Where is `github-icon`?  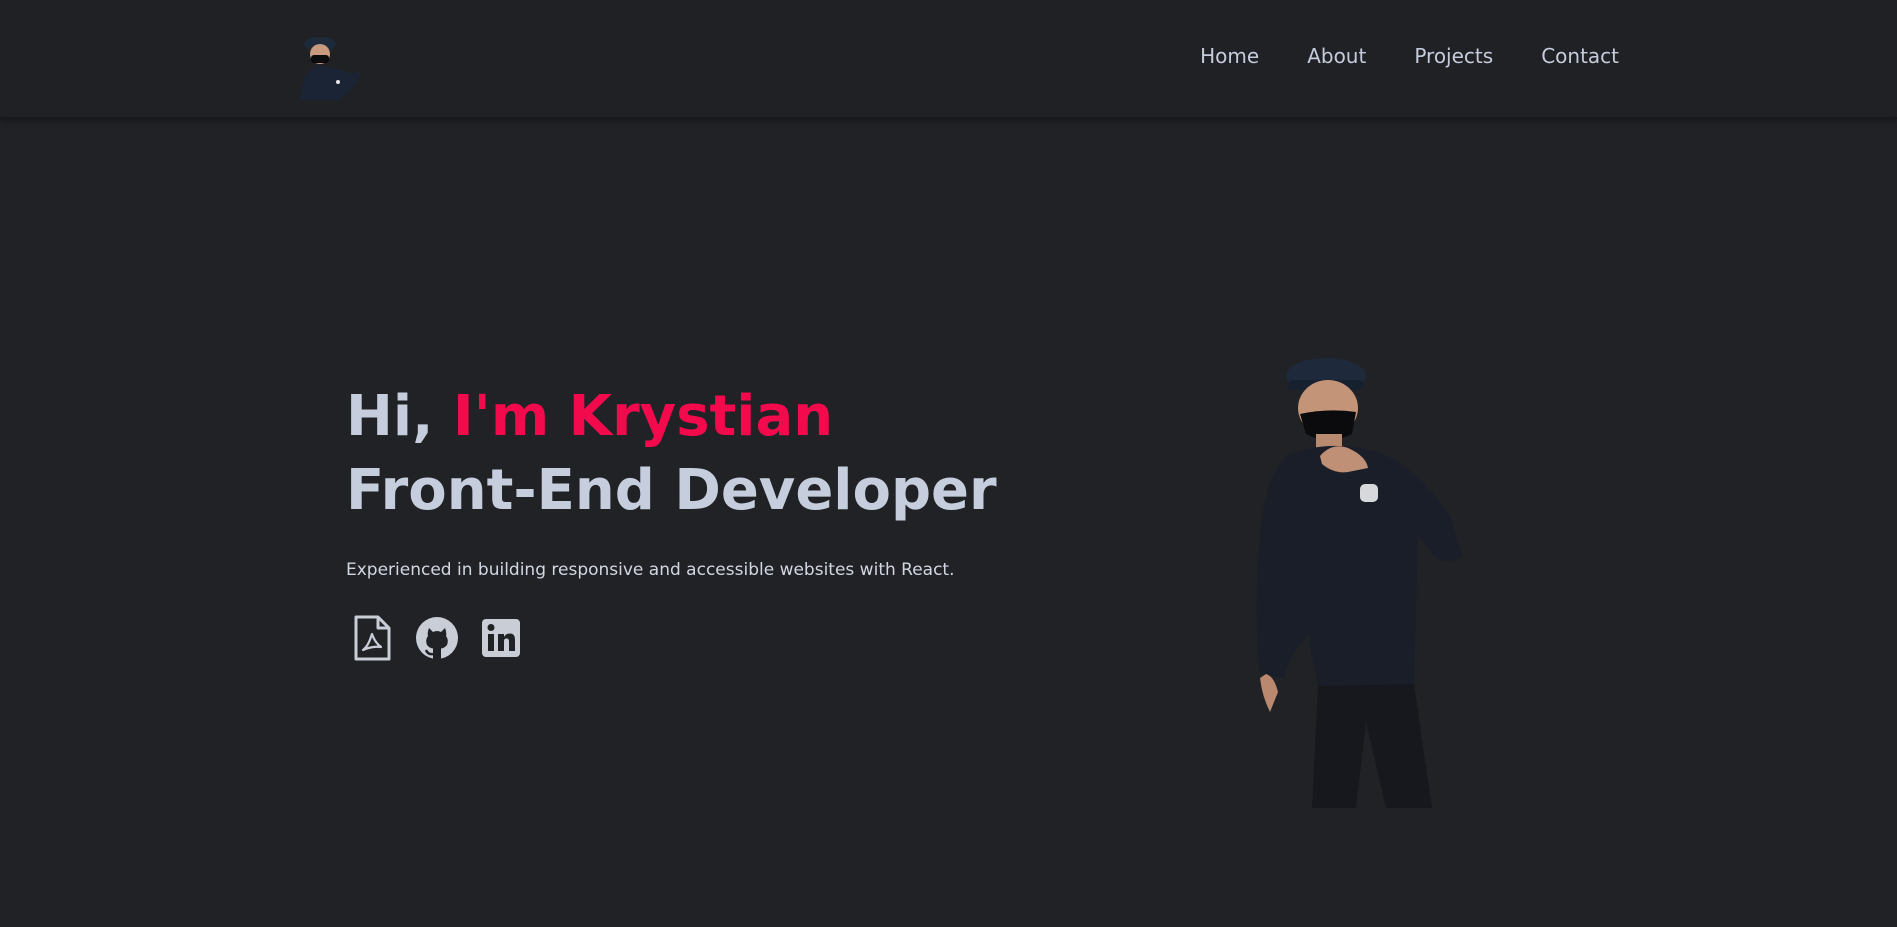 github-icon is located at coordinates (437, 638).